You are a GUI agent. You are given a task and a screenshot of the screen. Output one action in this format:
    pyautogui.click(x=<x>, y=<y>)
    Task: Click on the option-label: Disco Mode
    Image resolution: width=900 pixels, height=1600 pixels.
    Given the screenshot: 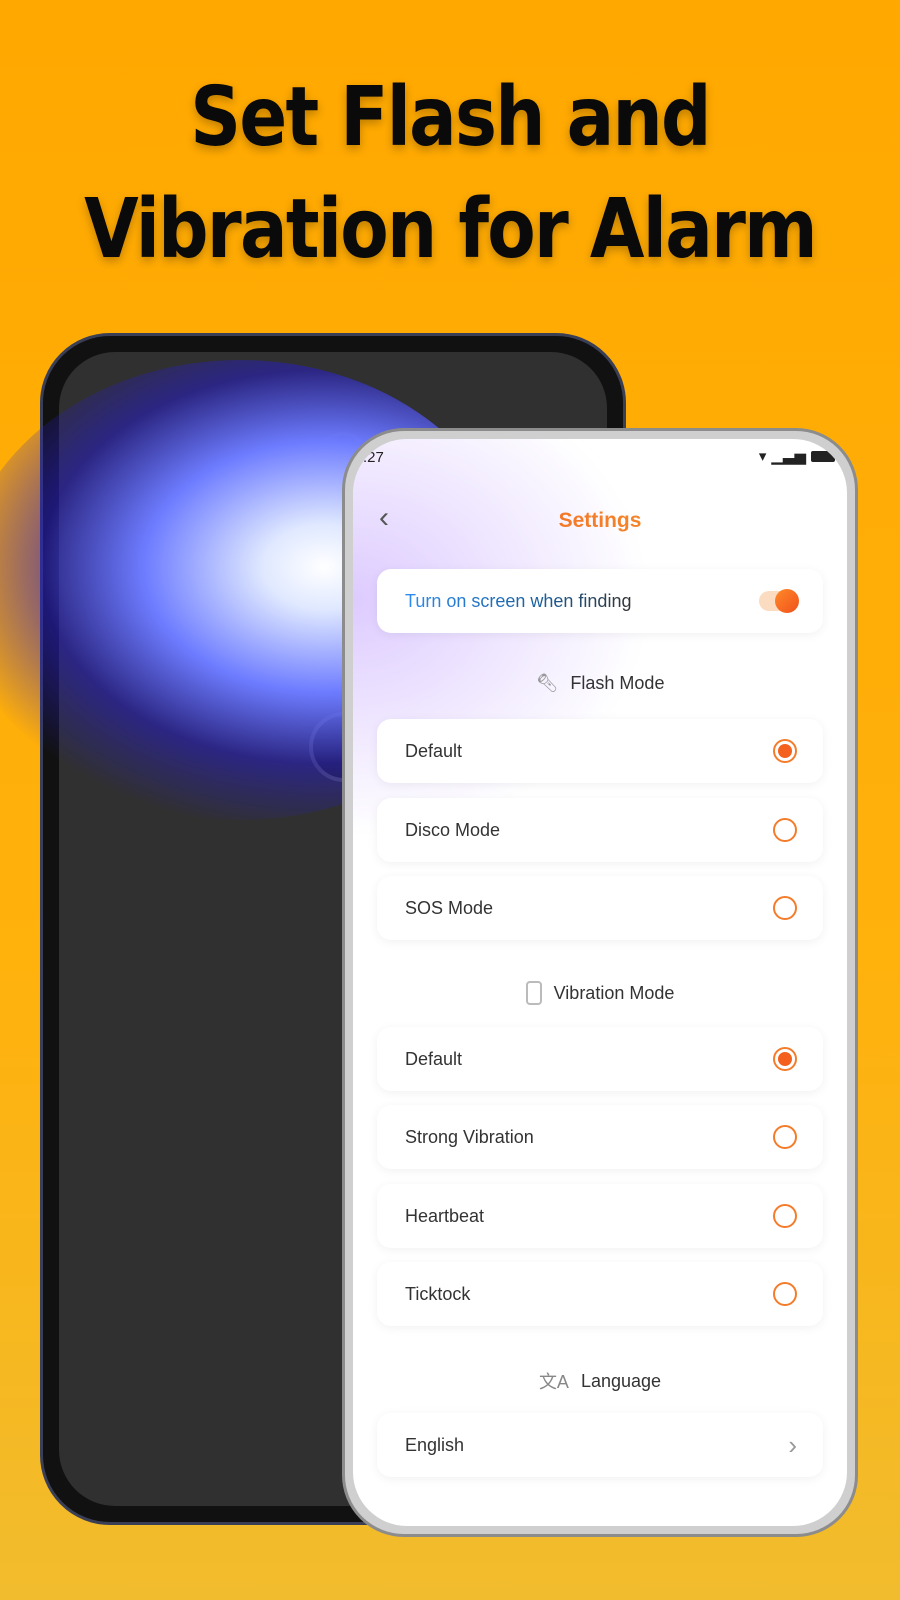 What is the action you would take?
    pyautogui.click(x=453, y=829)
    